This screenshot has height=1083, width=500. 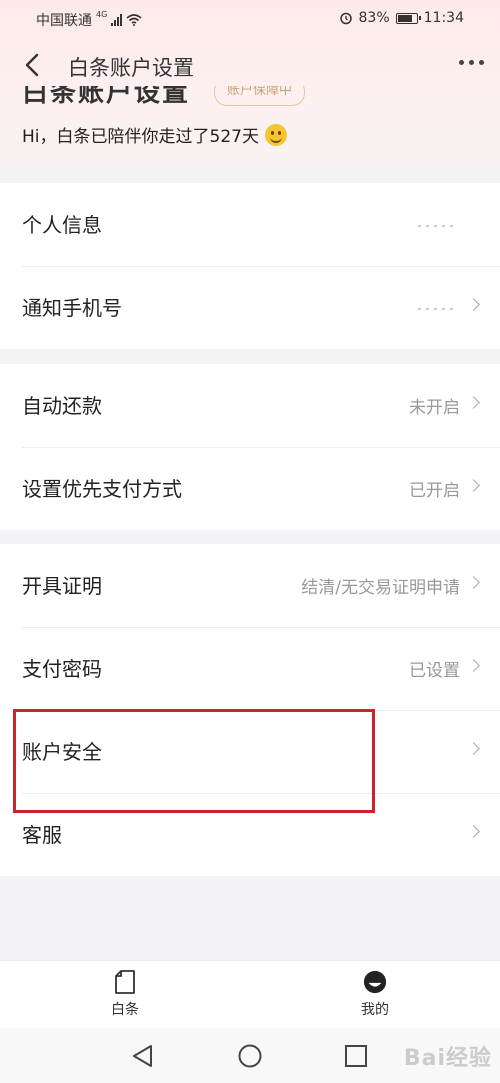 What do you see at coordinates (434, 408) in the screenshot?
I see `row-value: 未开启` at bounding box center [434, 408].